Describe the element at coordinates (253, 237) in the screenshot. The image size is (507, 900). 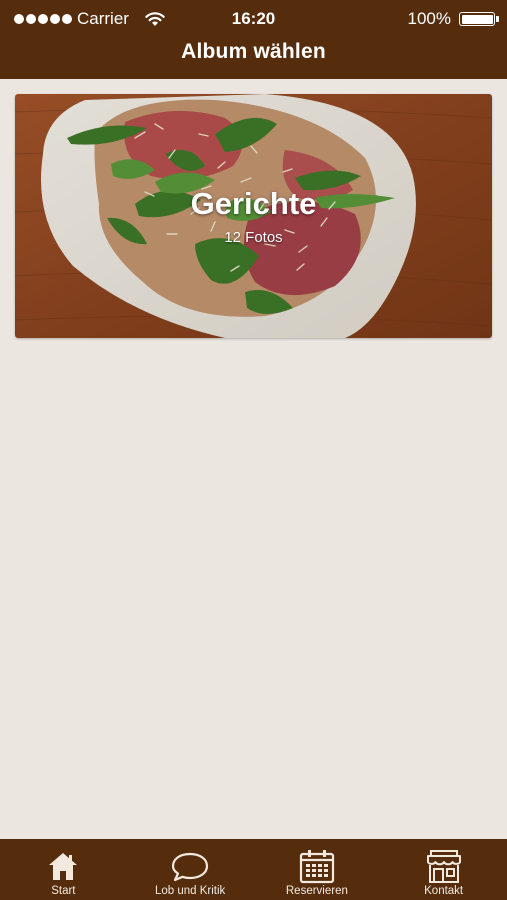
I see `album-photo-count: 12 Fotos` at that location.